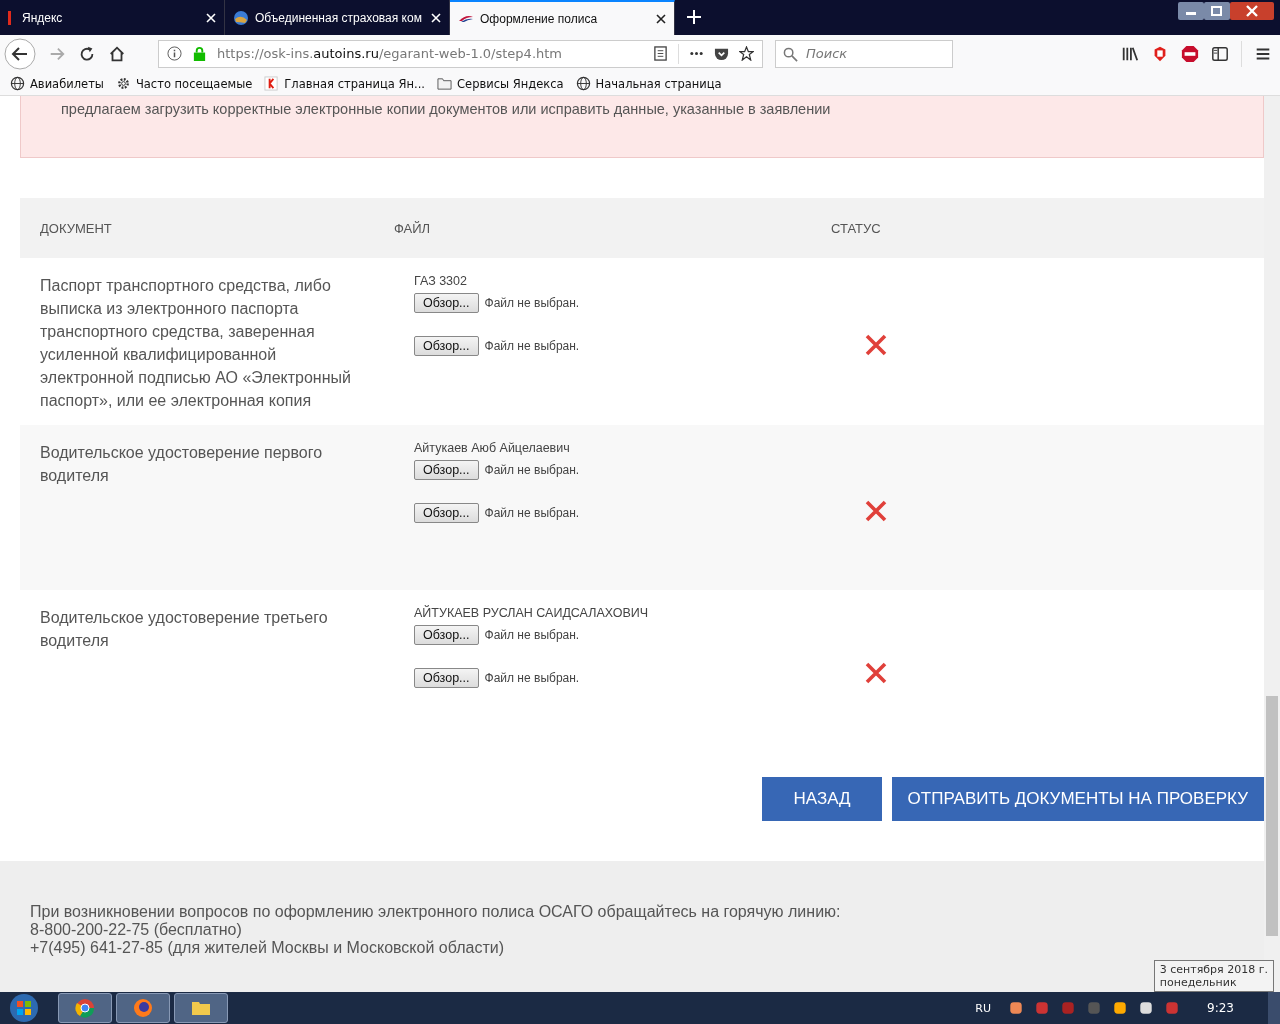 This screenshot has height=1024, width=1280. What do you see at coordinates (184, 629) in the screenshot?
I see `document-name: Водительское удостоверение третьего водителя` at bounding box center [184, 629].